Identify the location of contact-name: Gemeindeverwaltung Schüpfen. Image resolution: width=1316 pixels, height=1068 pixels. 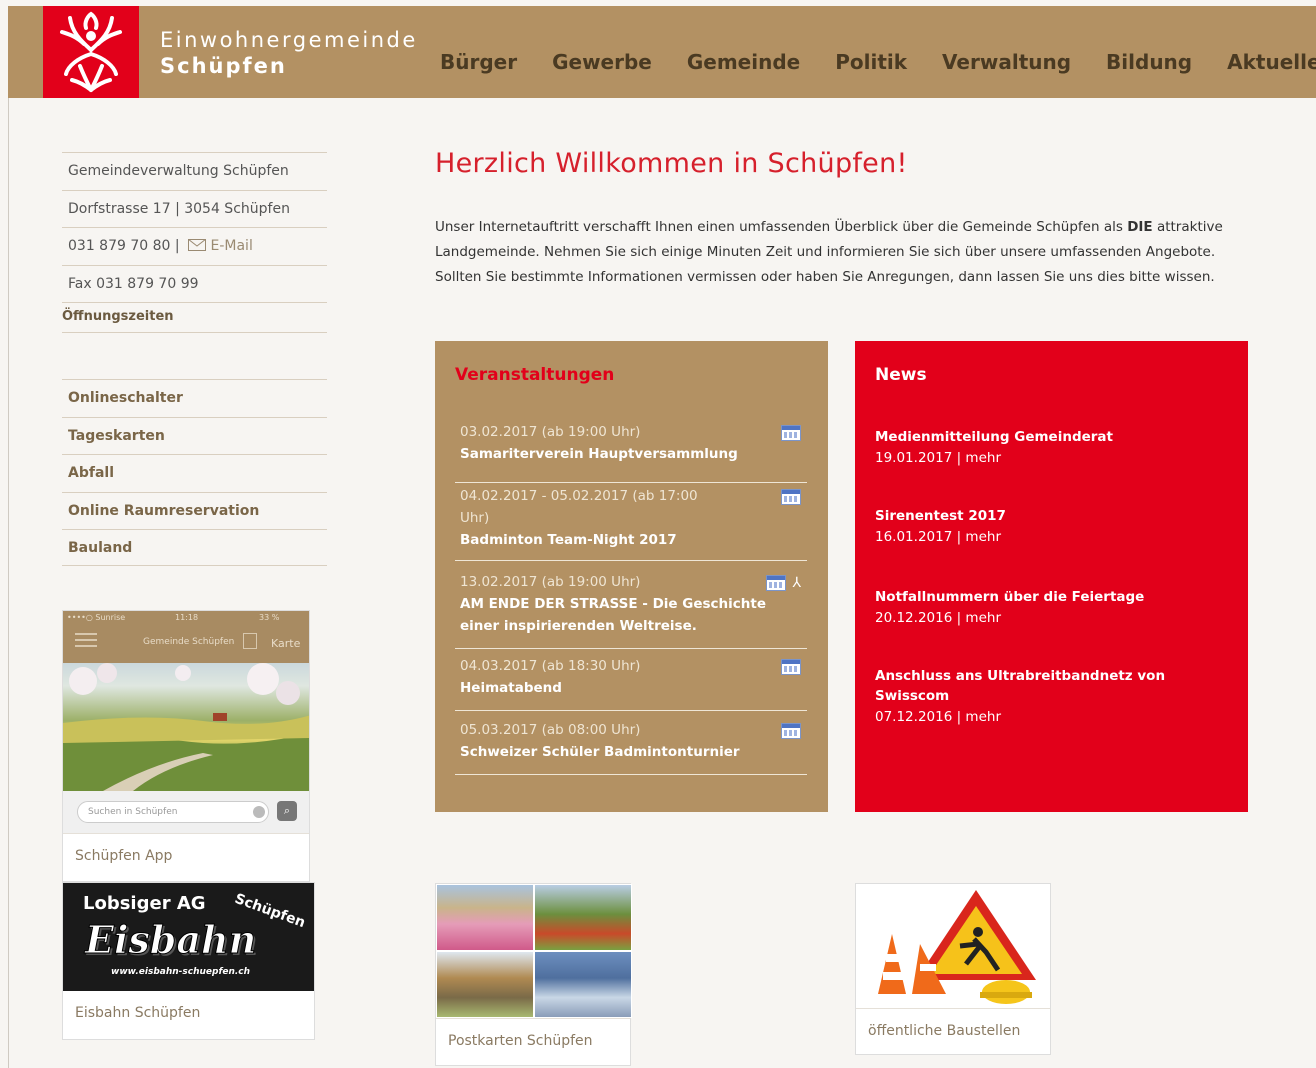
(194, 171).